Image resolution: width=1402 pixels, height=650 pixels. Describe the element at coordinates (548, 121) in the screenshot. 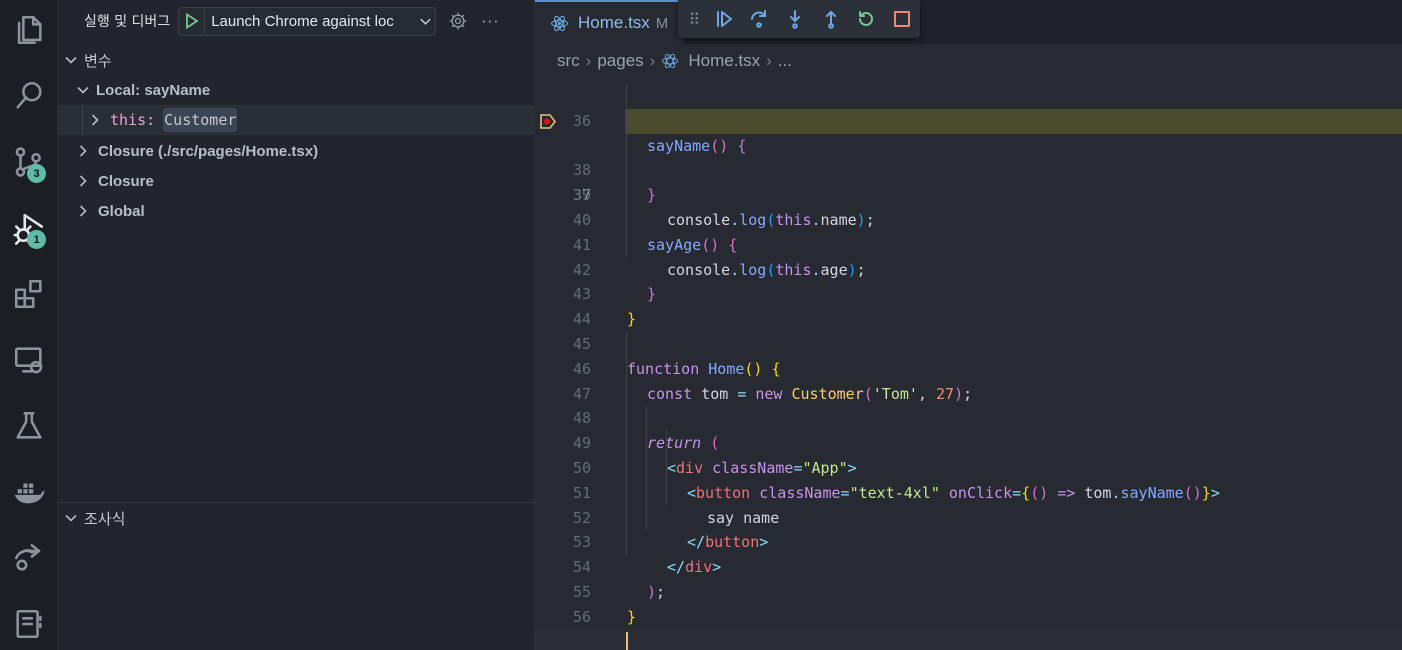

I see `breakpoint-current-icon` at that location.